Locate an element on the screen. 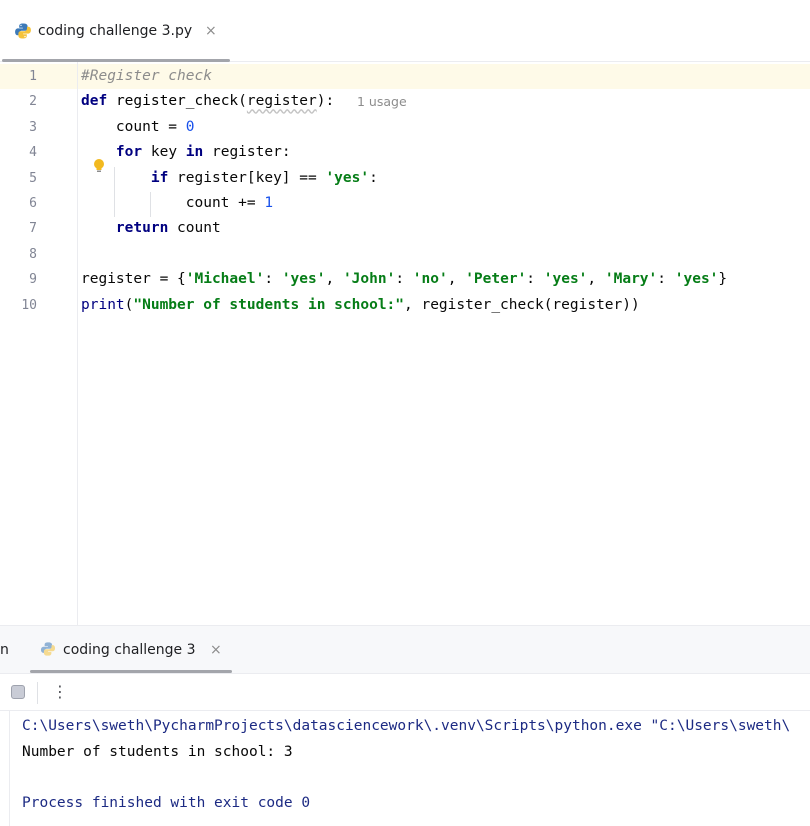  code-token: register is located at coordinates (281, 101).